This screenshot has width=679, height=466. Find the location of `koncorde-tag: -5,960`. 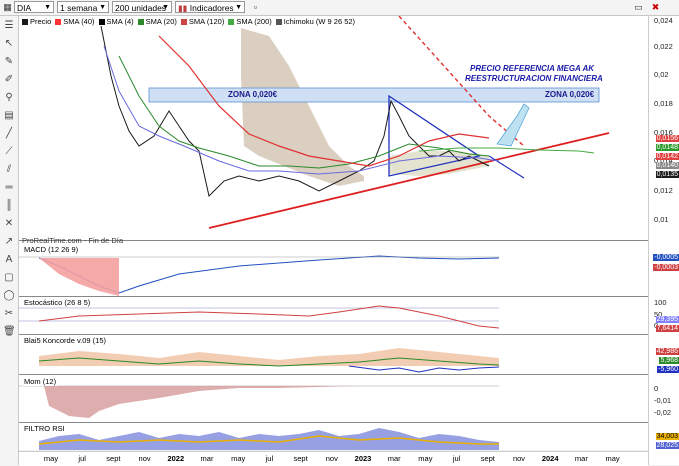

koncorde-tag: -5,960 is located at coordinates (668, 369).